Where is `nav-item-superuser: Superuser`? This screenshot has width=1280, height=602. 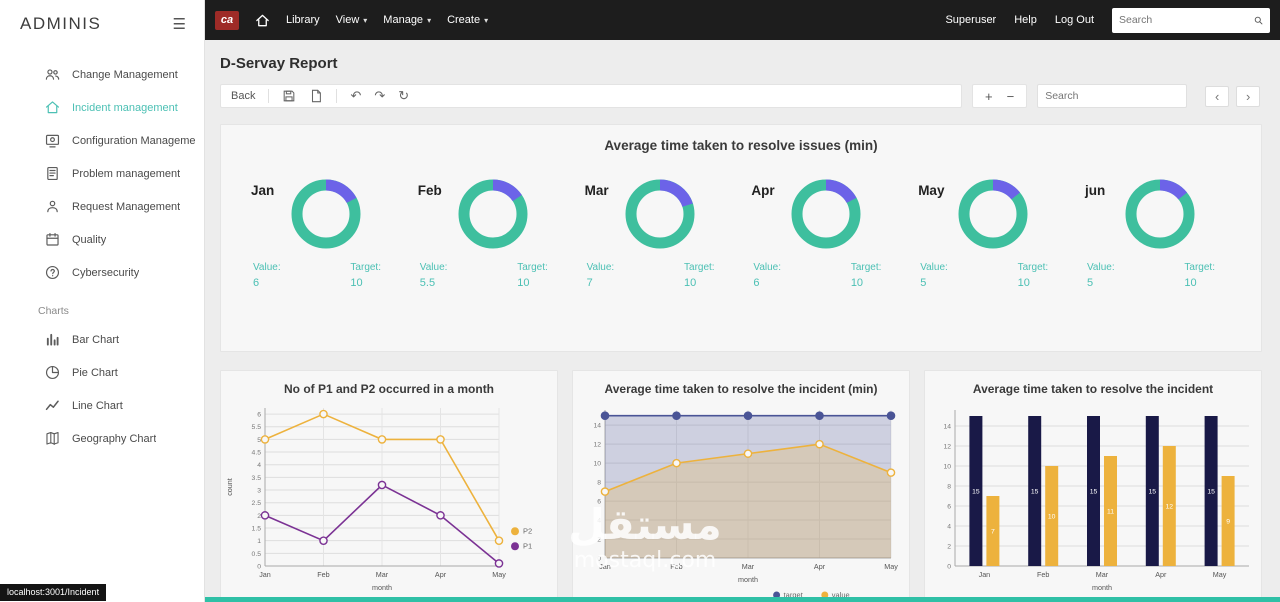 nav-item-superuser: Superuser is located at coordinates (970, 20).